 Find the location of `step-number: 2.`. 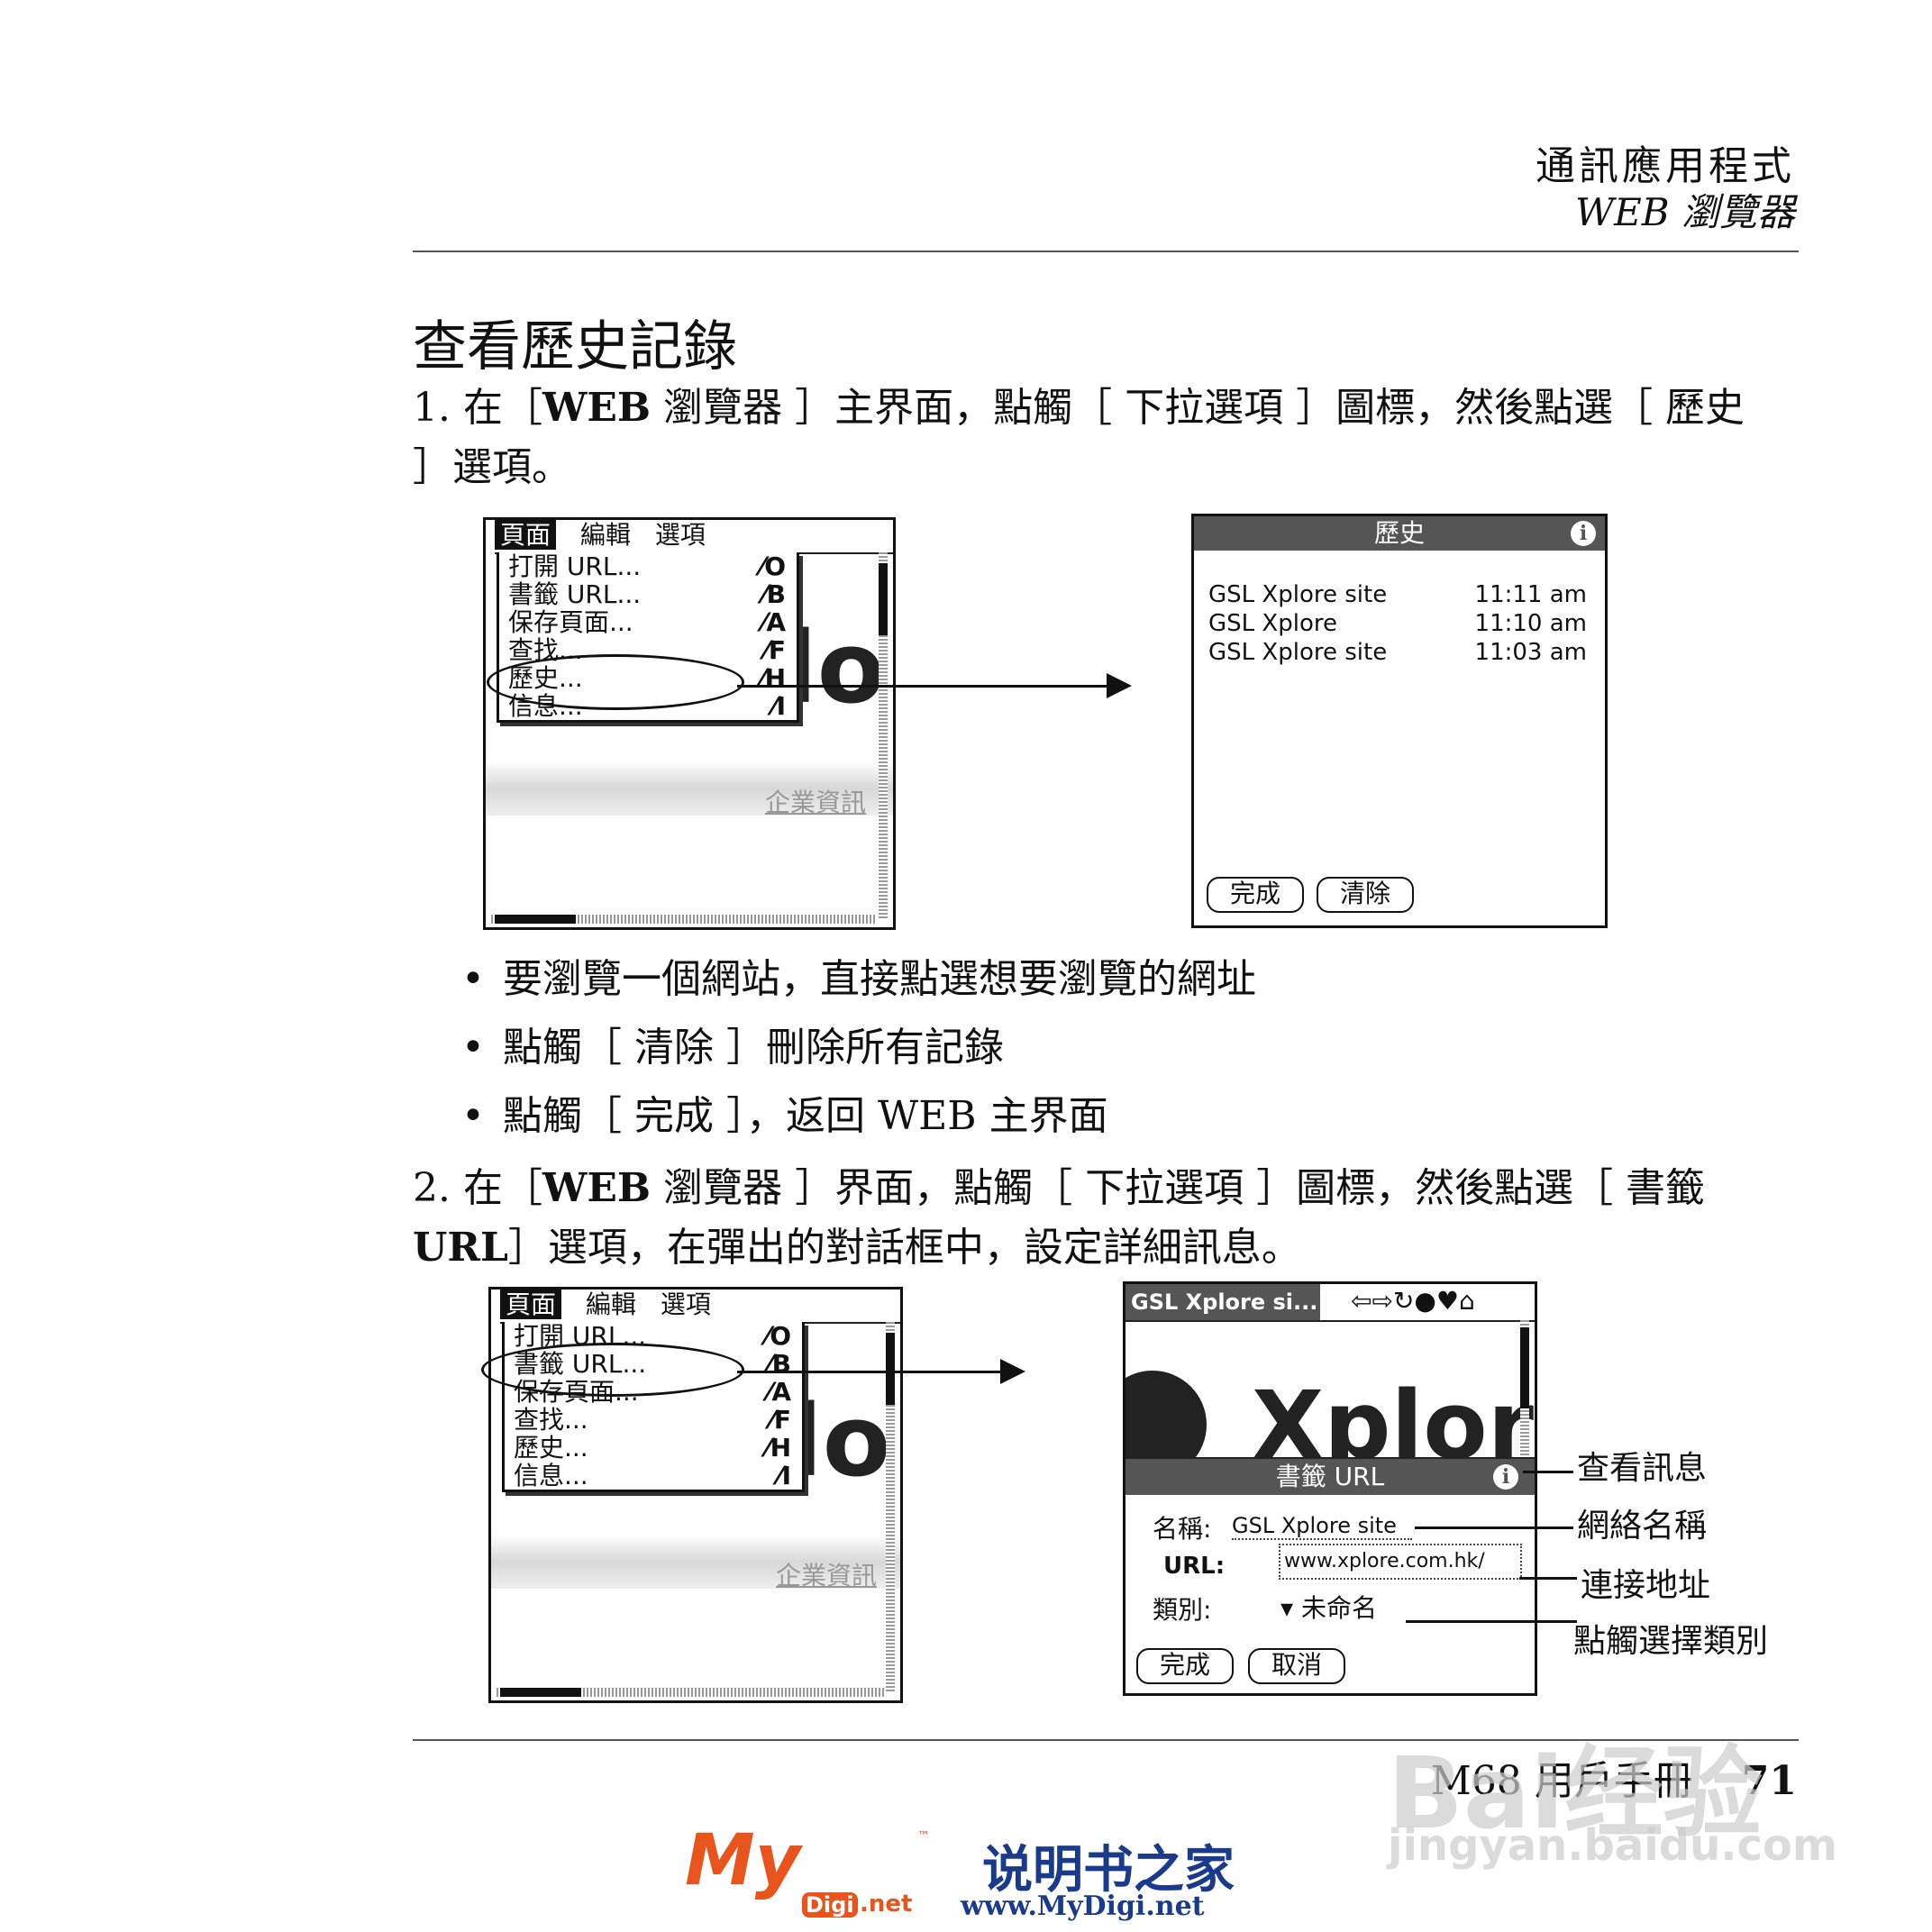

step-number: 2. is located at coordinates (432, 1188).